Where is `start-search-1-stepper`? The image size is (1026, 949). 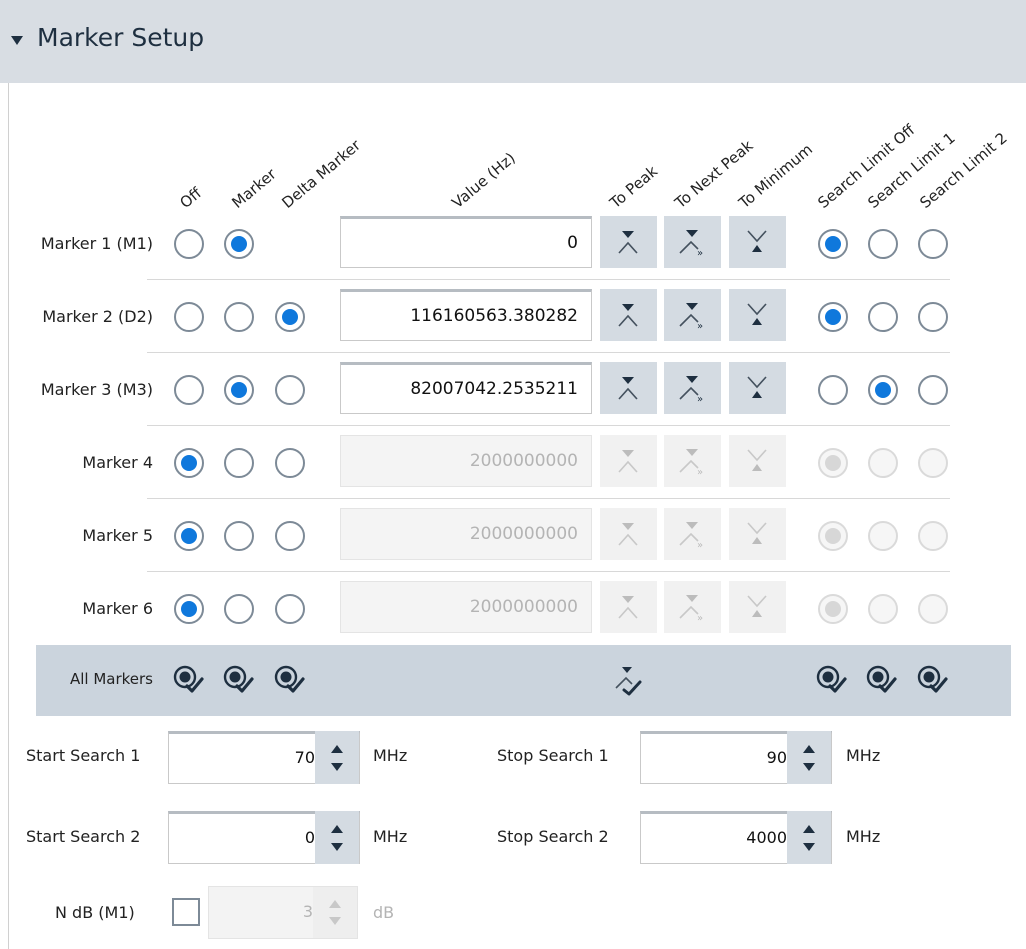 start-search-1-stepper is located at coordinates (337, 757).